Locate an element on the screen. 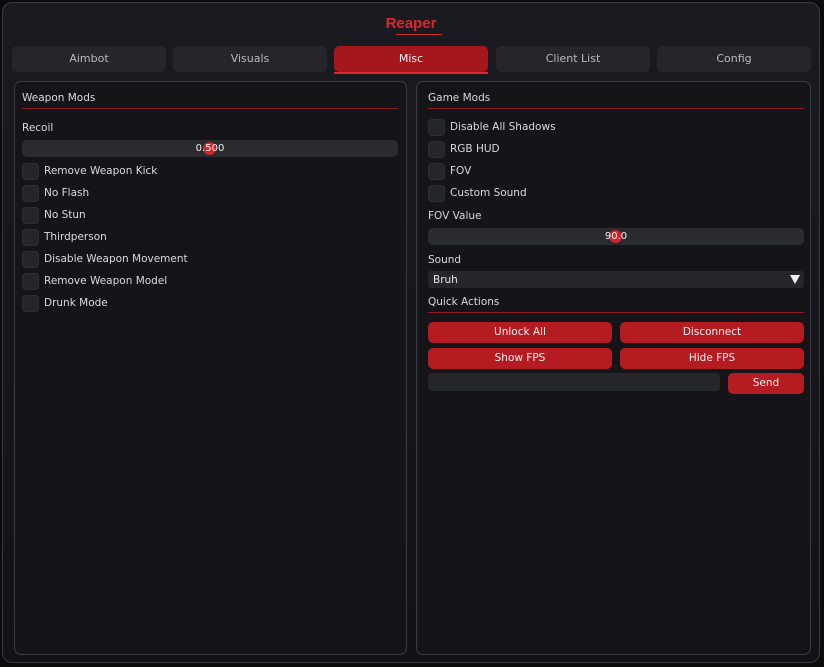  toggle-disable-weapon-movement: Disable Weapon Movement is located at coordinates (105, 259).